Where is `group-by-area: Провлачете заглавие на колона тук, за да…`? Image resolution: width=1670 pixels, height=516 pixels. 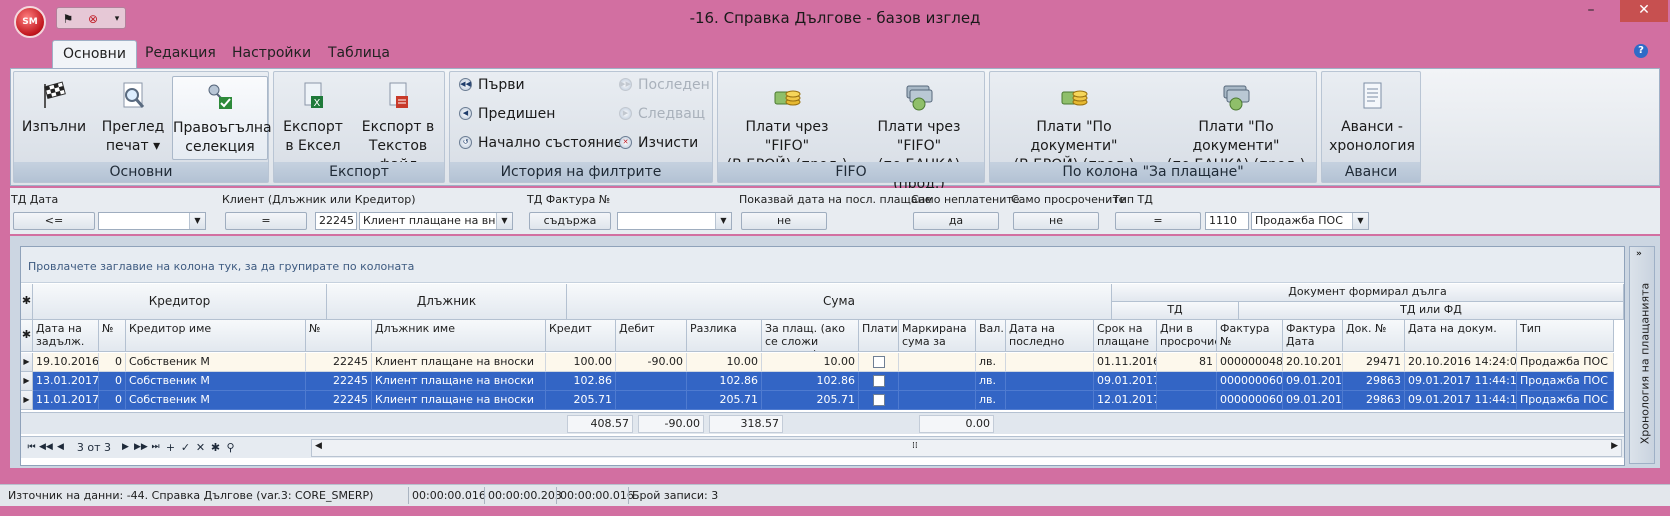 group-by-area: Провлачете заглавие на колона тук, за да… is located at coordinates (822, 265).